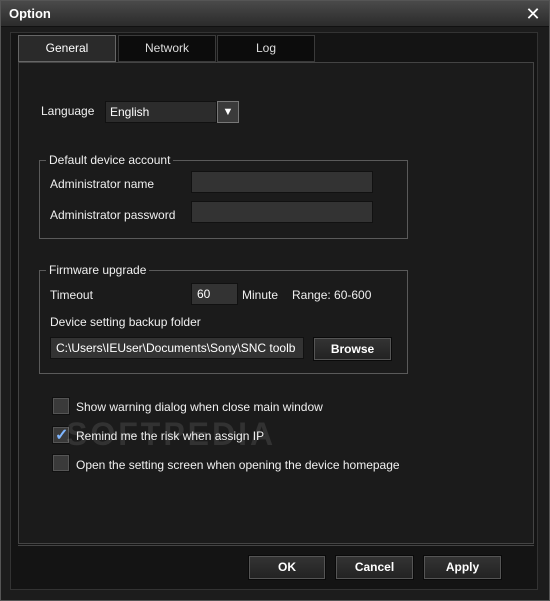  What do you see at coordinates (177, 348) in the screenshot?
I see `backup-folder-field: C:\Users\IEUser\Documents\Sony\SNC toolb` at bounding box center [177, 348].